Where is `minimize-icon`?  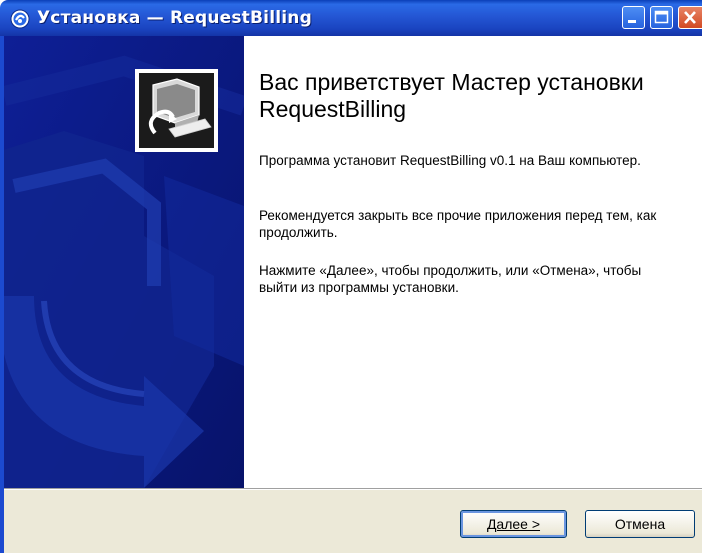
minimize-icon is located at coordinates (632, 21).